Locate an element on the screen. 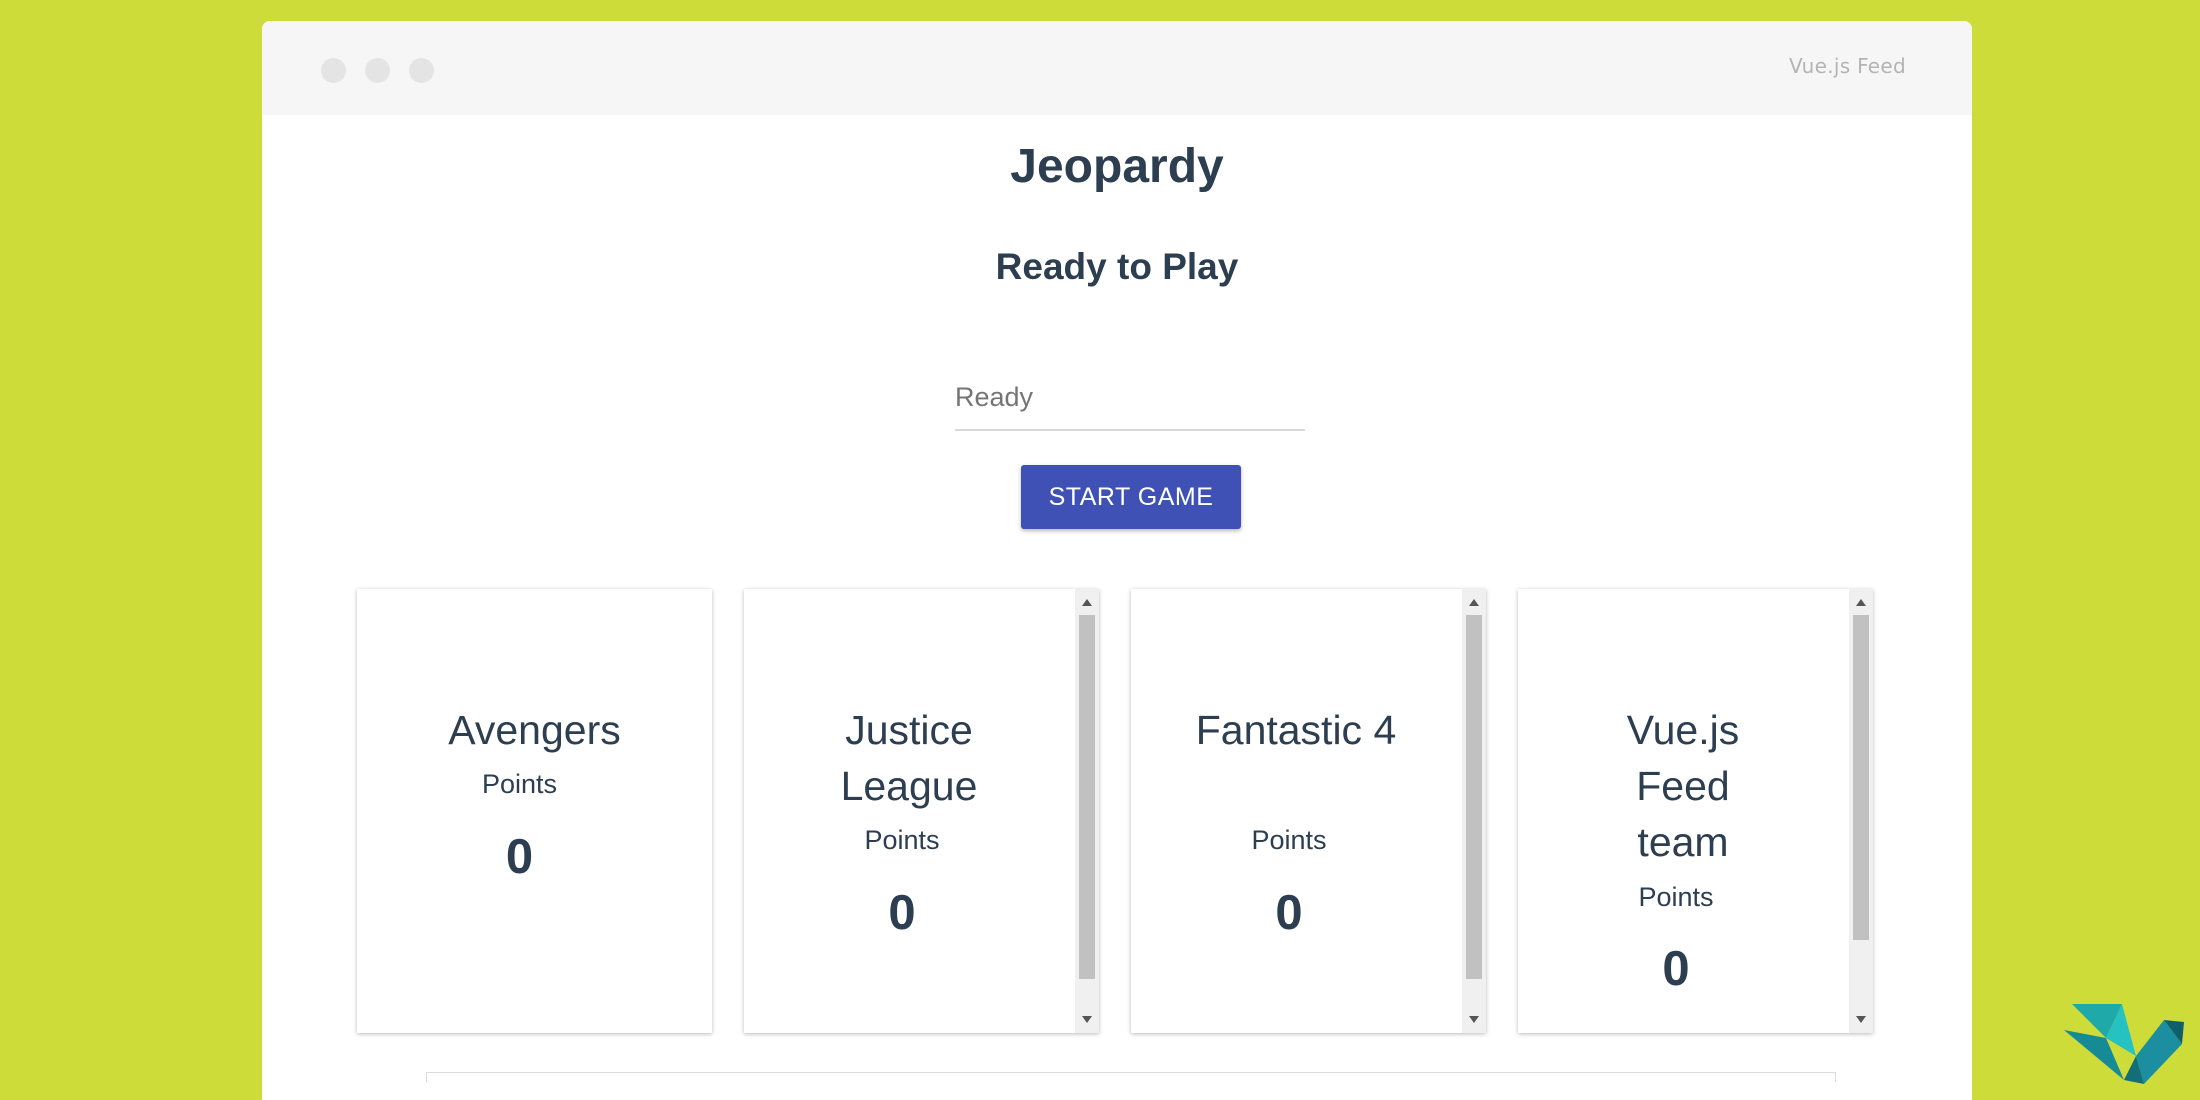 This screenshot has width=2200, height=1100. team-card-vuejs-feed-team: Vue.js Feed team Points 0 is located at coordinates (1695, 811).